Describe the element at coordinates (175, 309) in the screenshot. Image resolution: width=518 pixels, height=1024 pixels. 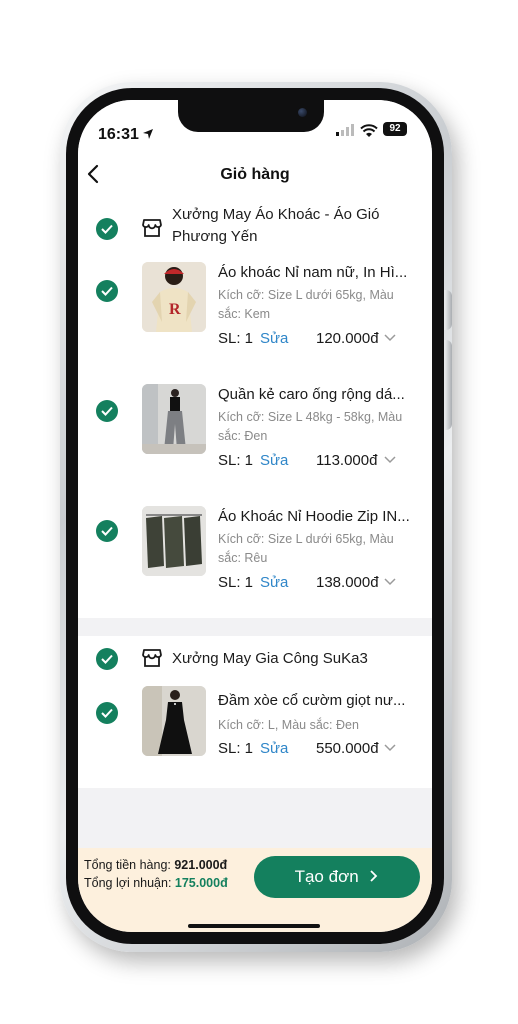
I see `svg-text: R` at that location.